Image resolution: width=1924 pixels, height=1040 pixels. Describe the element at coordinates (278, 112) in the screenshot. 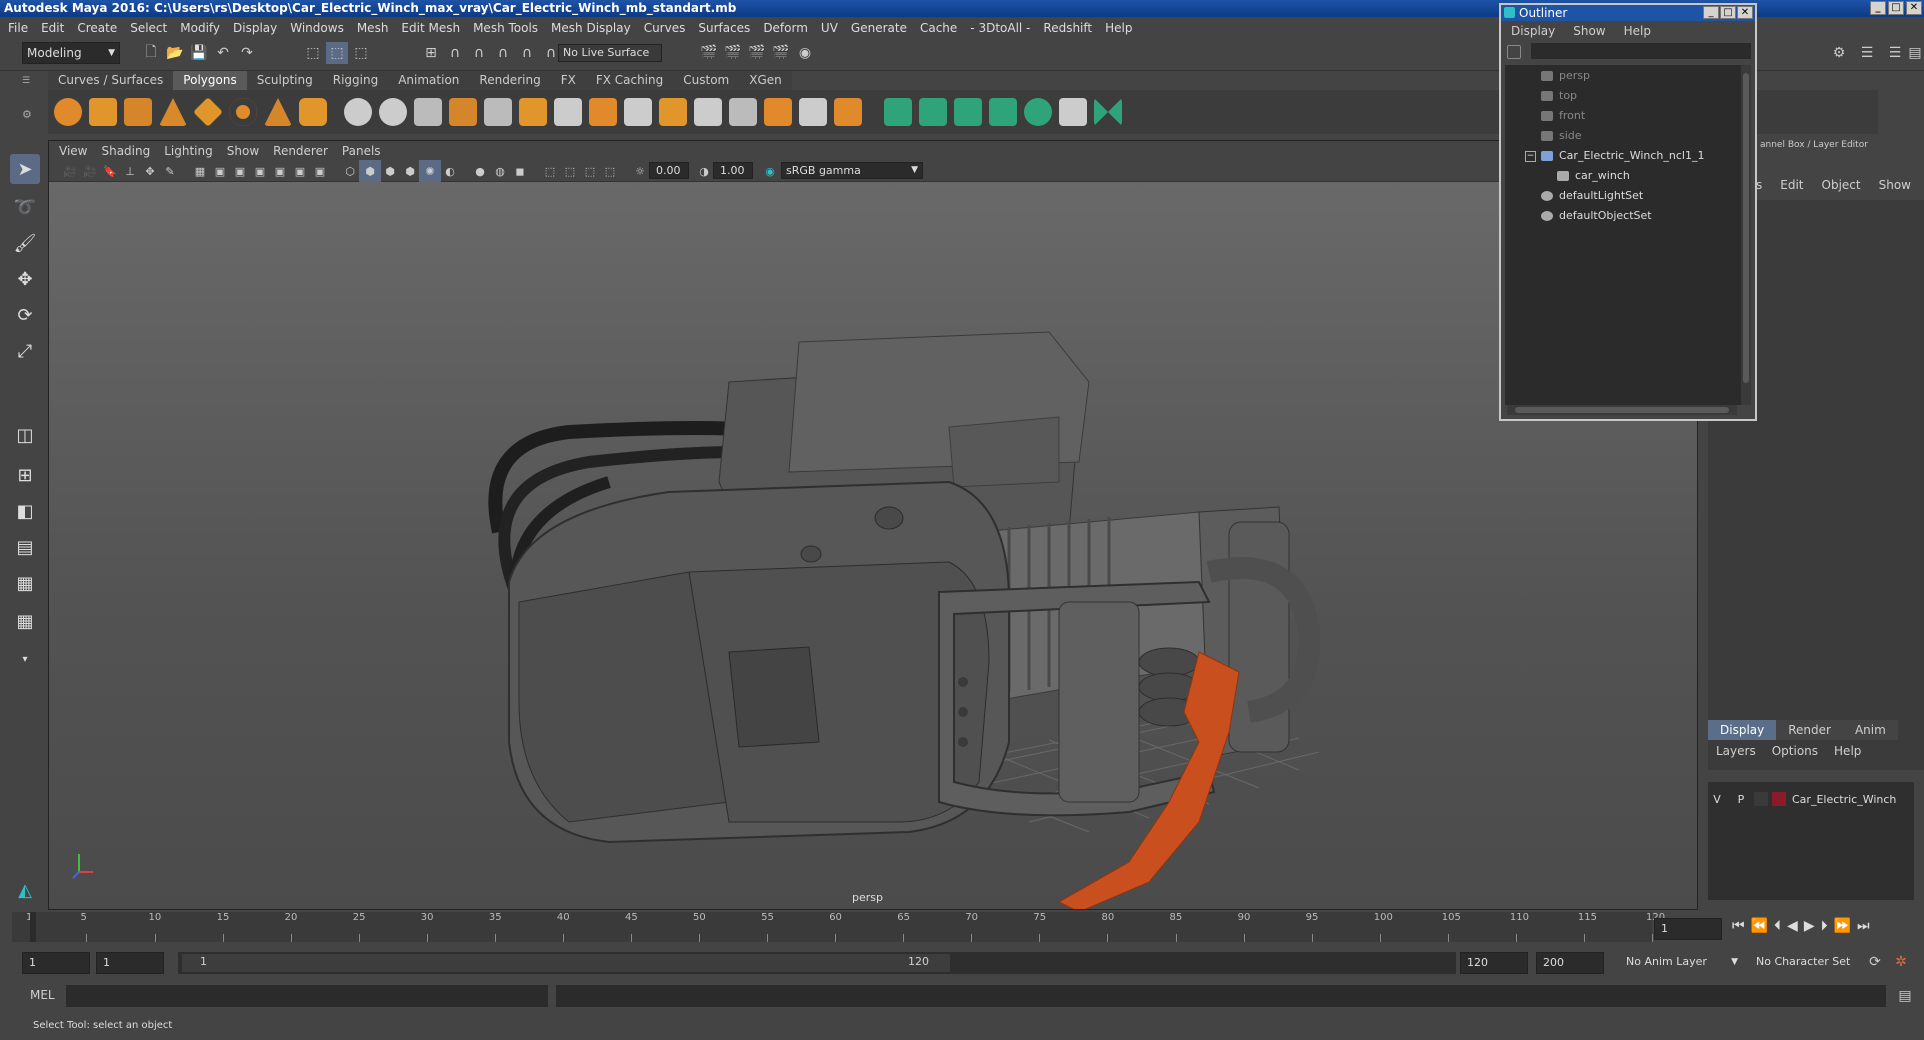

I see `poly-pyramid-icon` at that location.